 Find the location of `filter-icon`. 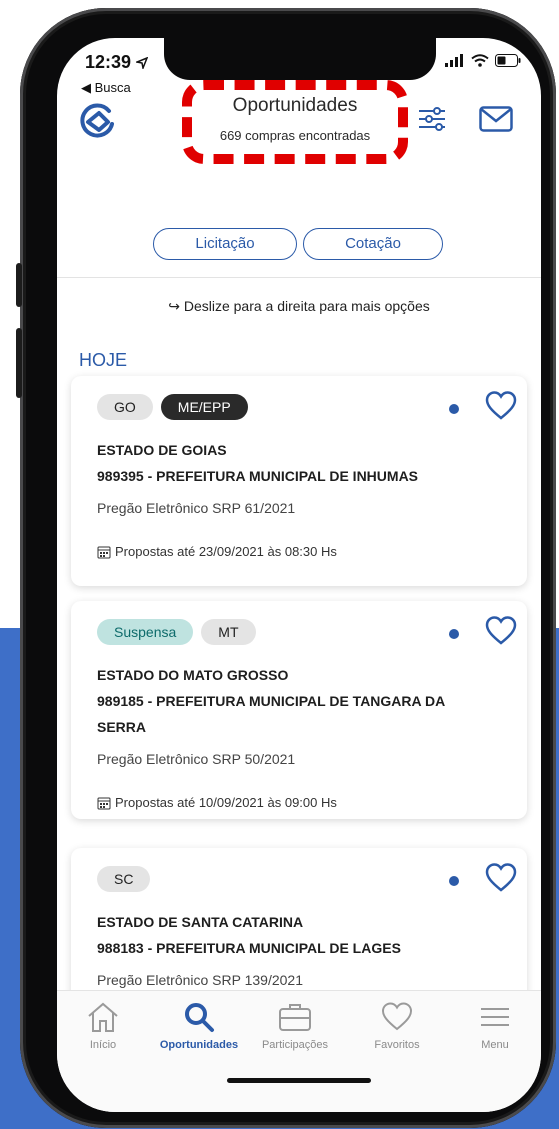

filter-icon is located at coordinates (432, 119).